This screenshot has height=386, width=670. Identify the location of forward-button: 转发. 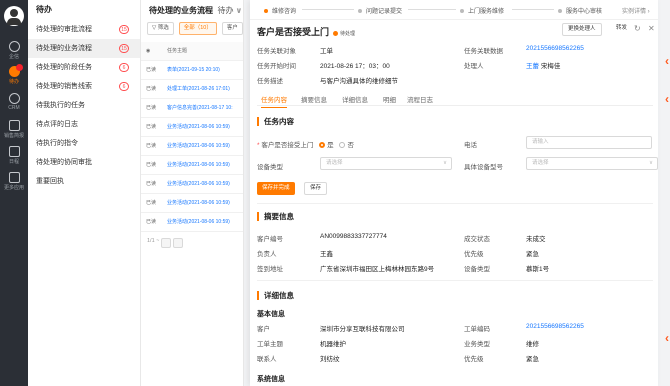
(622, 29).